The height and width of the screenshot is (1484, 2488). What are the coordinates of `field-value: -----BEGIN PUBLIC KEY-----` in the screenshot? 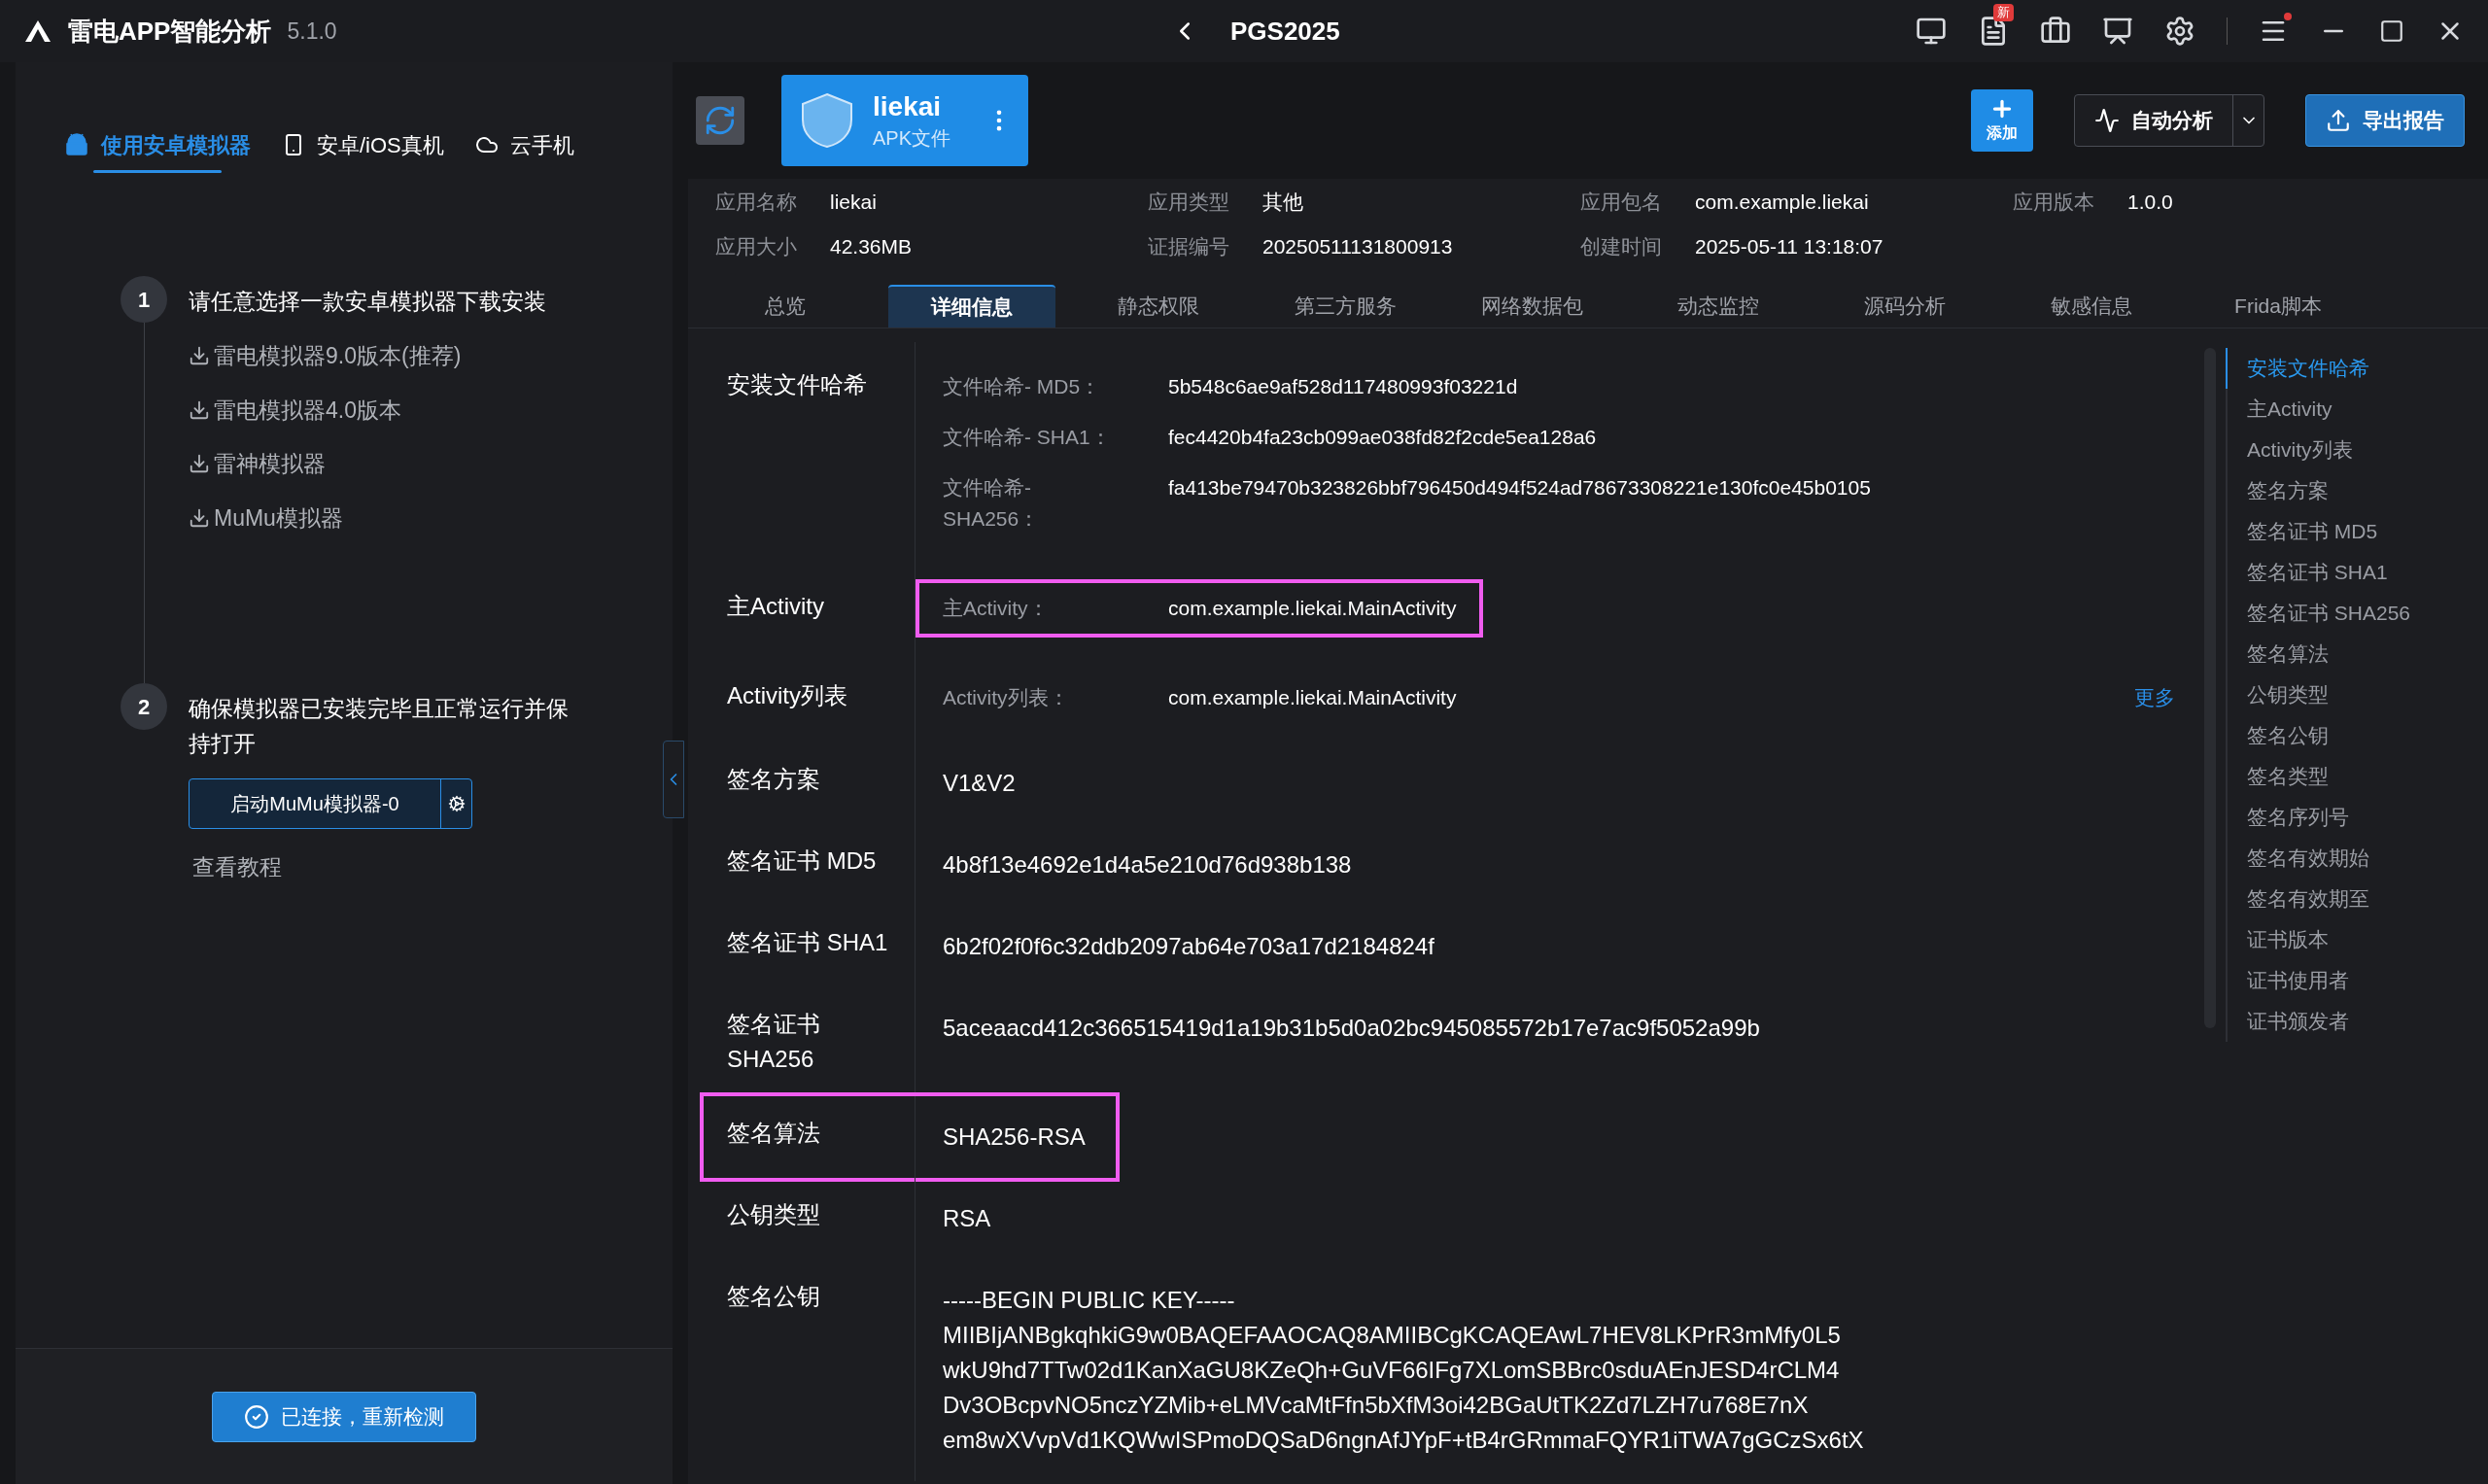 It's located at (1089, 1300).